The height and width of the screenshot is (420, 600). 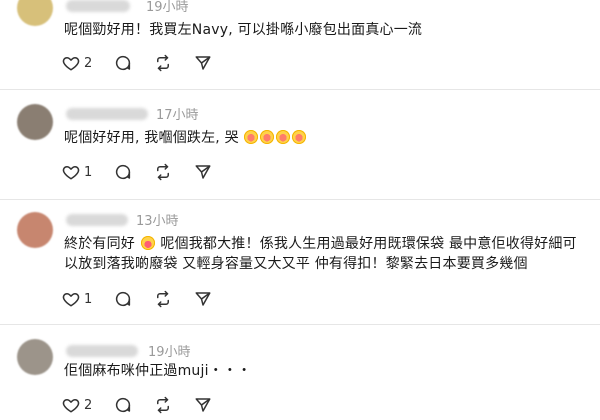 What do you see at coordinates (99, 244) in the screenshot?
I see `comment-text-line1a: 終於有同好` at bounding box center [99, 244].